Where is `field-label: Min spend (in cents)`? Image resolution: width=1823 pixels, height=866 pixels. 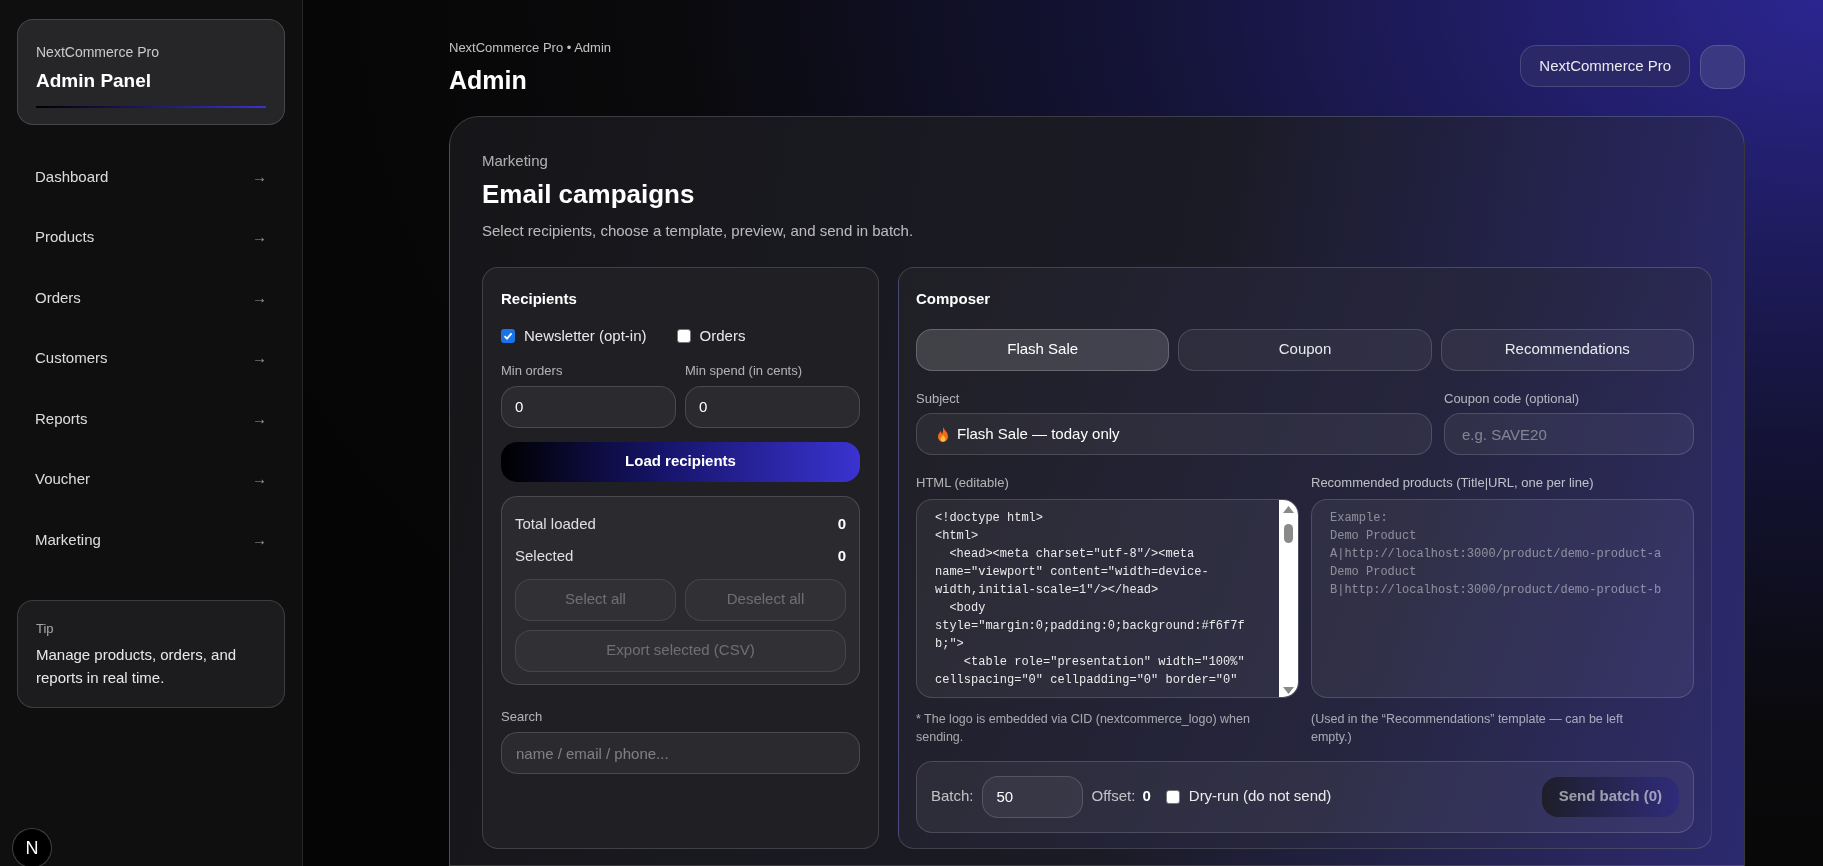
field-label: Min spend (in cents) is located at coordinates (744, 371).